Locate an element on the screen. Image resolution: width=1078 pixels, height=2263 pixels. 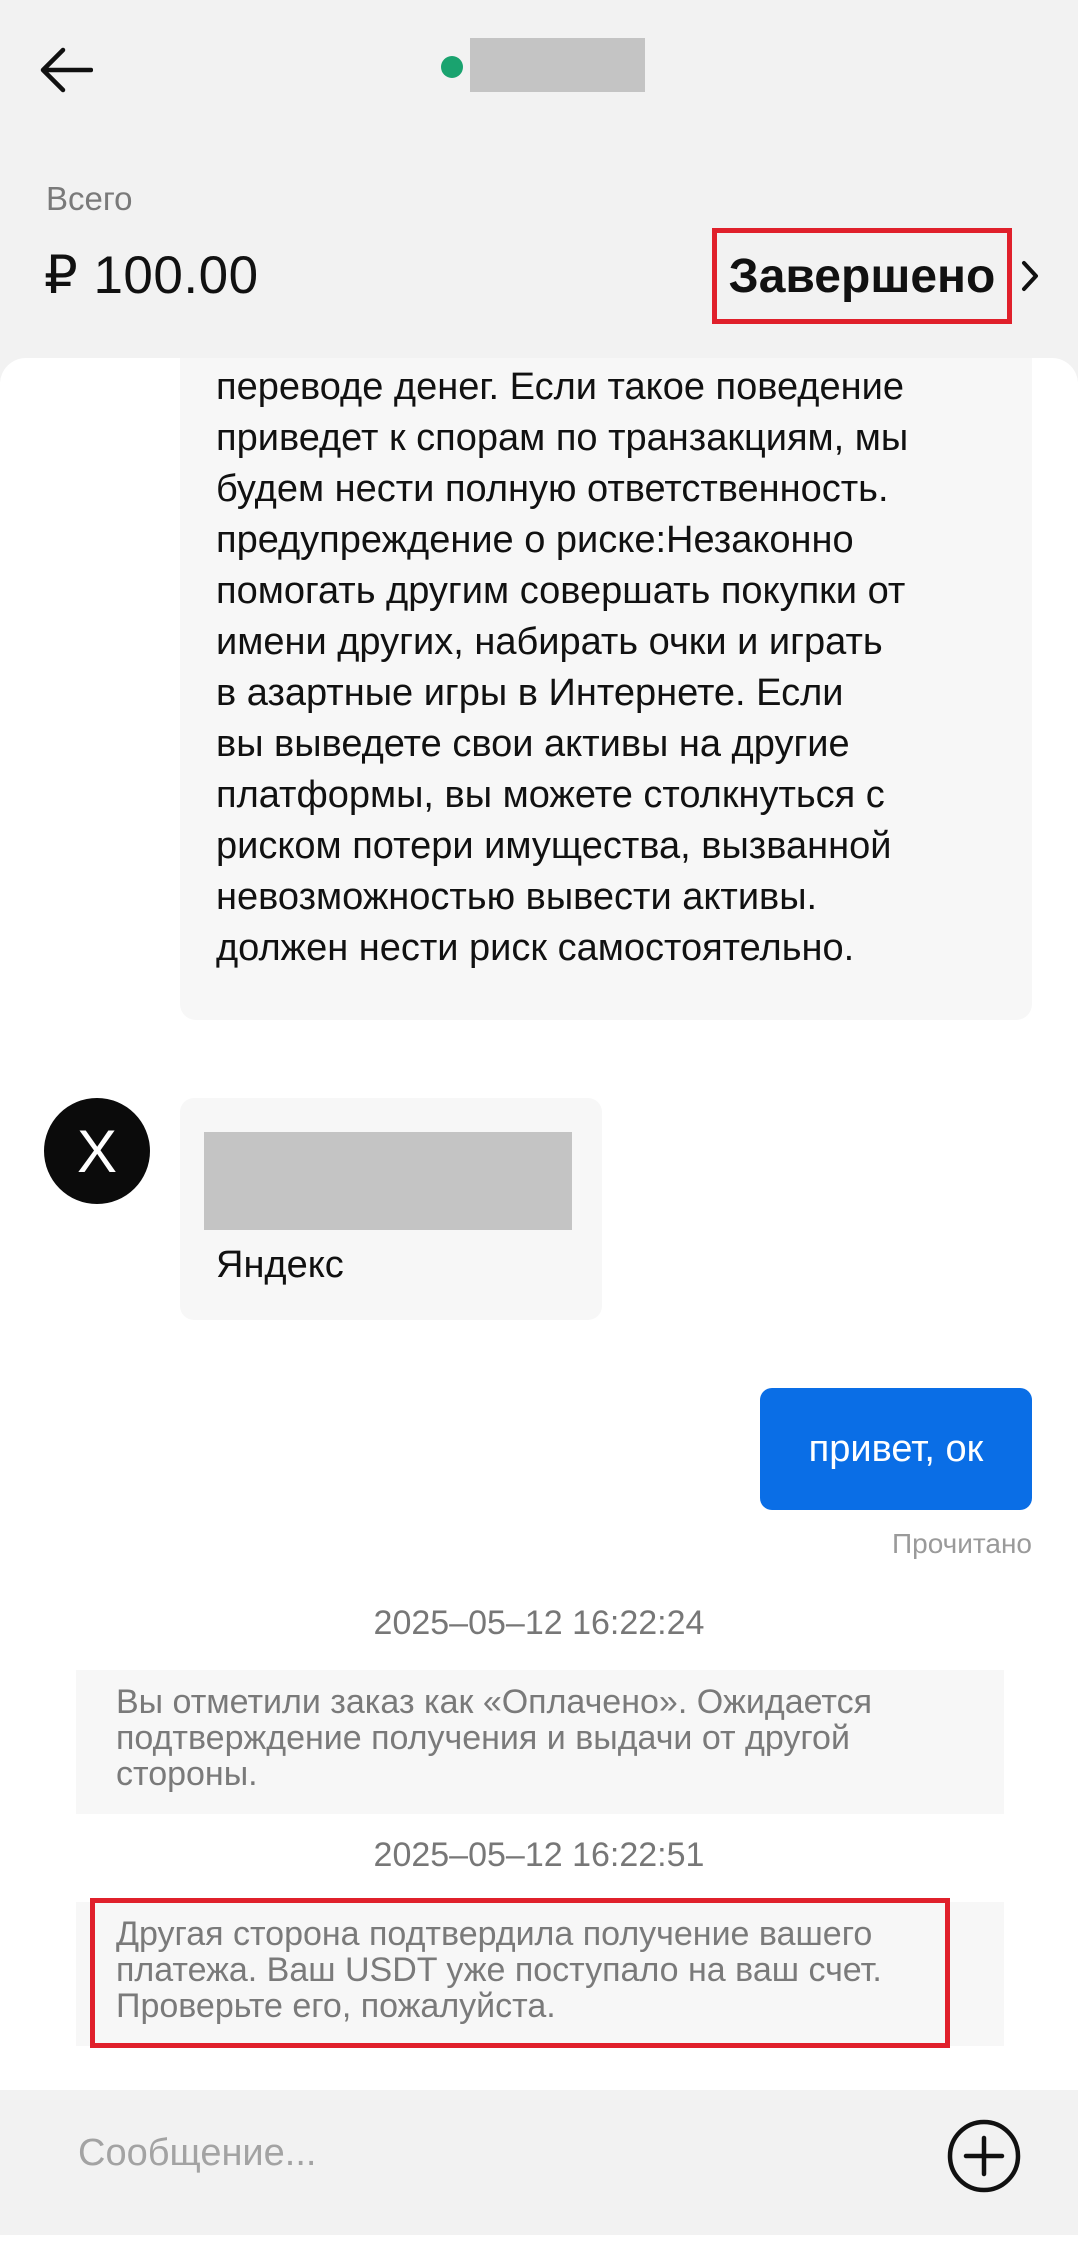
order-status-chevron is located at coordinates (1030, 276).